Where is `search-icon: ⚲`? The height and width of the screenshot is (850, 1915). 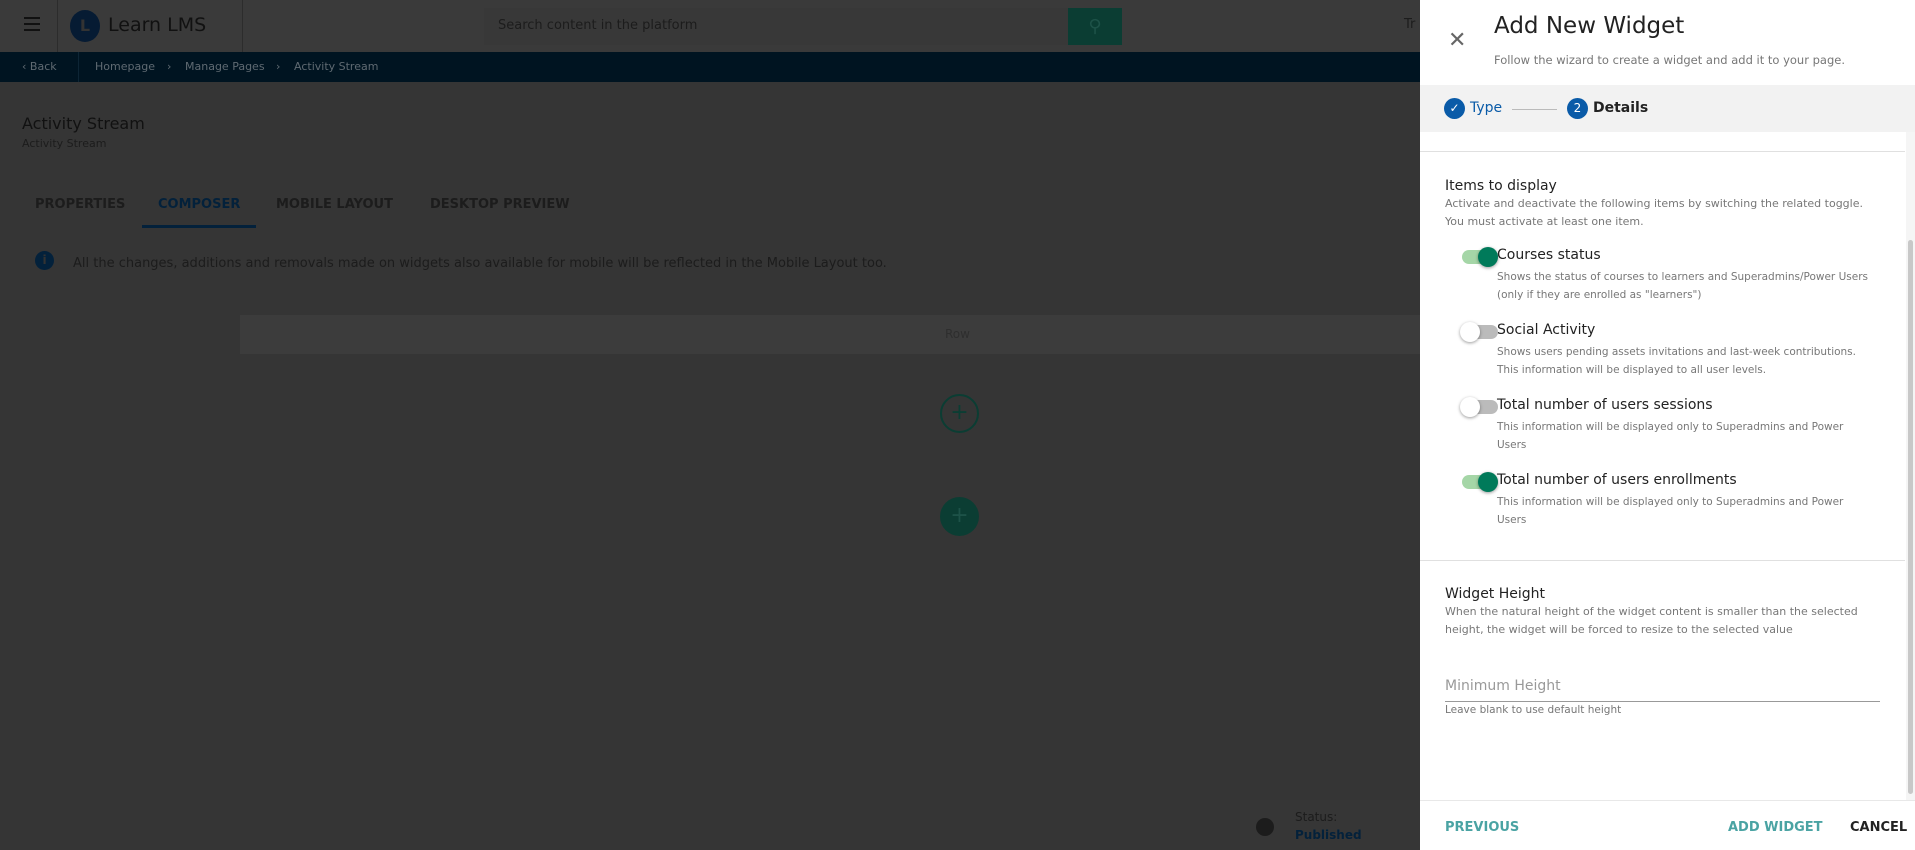 search-icon: ⚲ is located at coordinates (1095, 26).